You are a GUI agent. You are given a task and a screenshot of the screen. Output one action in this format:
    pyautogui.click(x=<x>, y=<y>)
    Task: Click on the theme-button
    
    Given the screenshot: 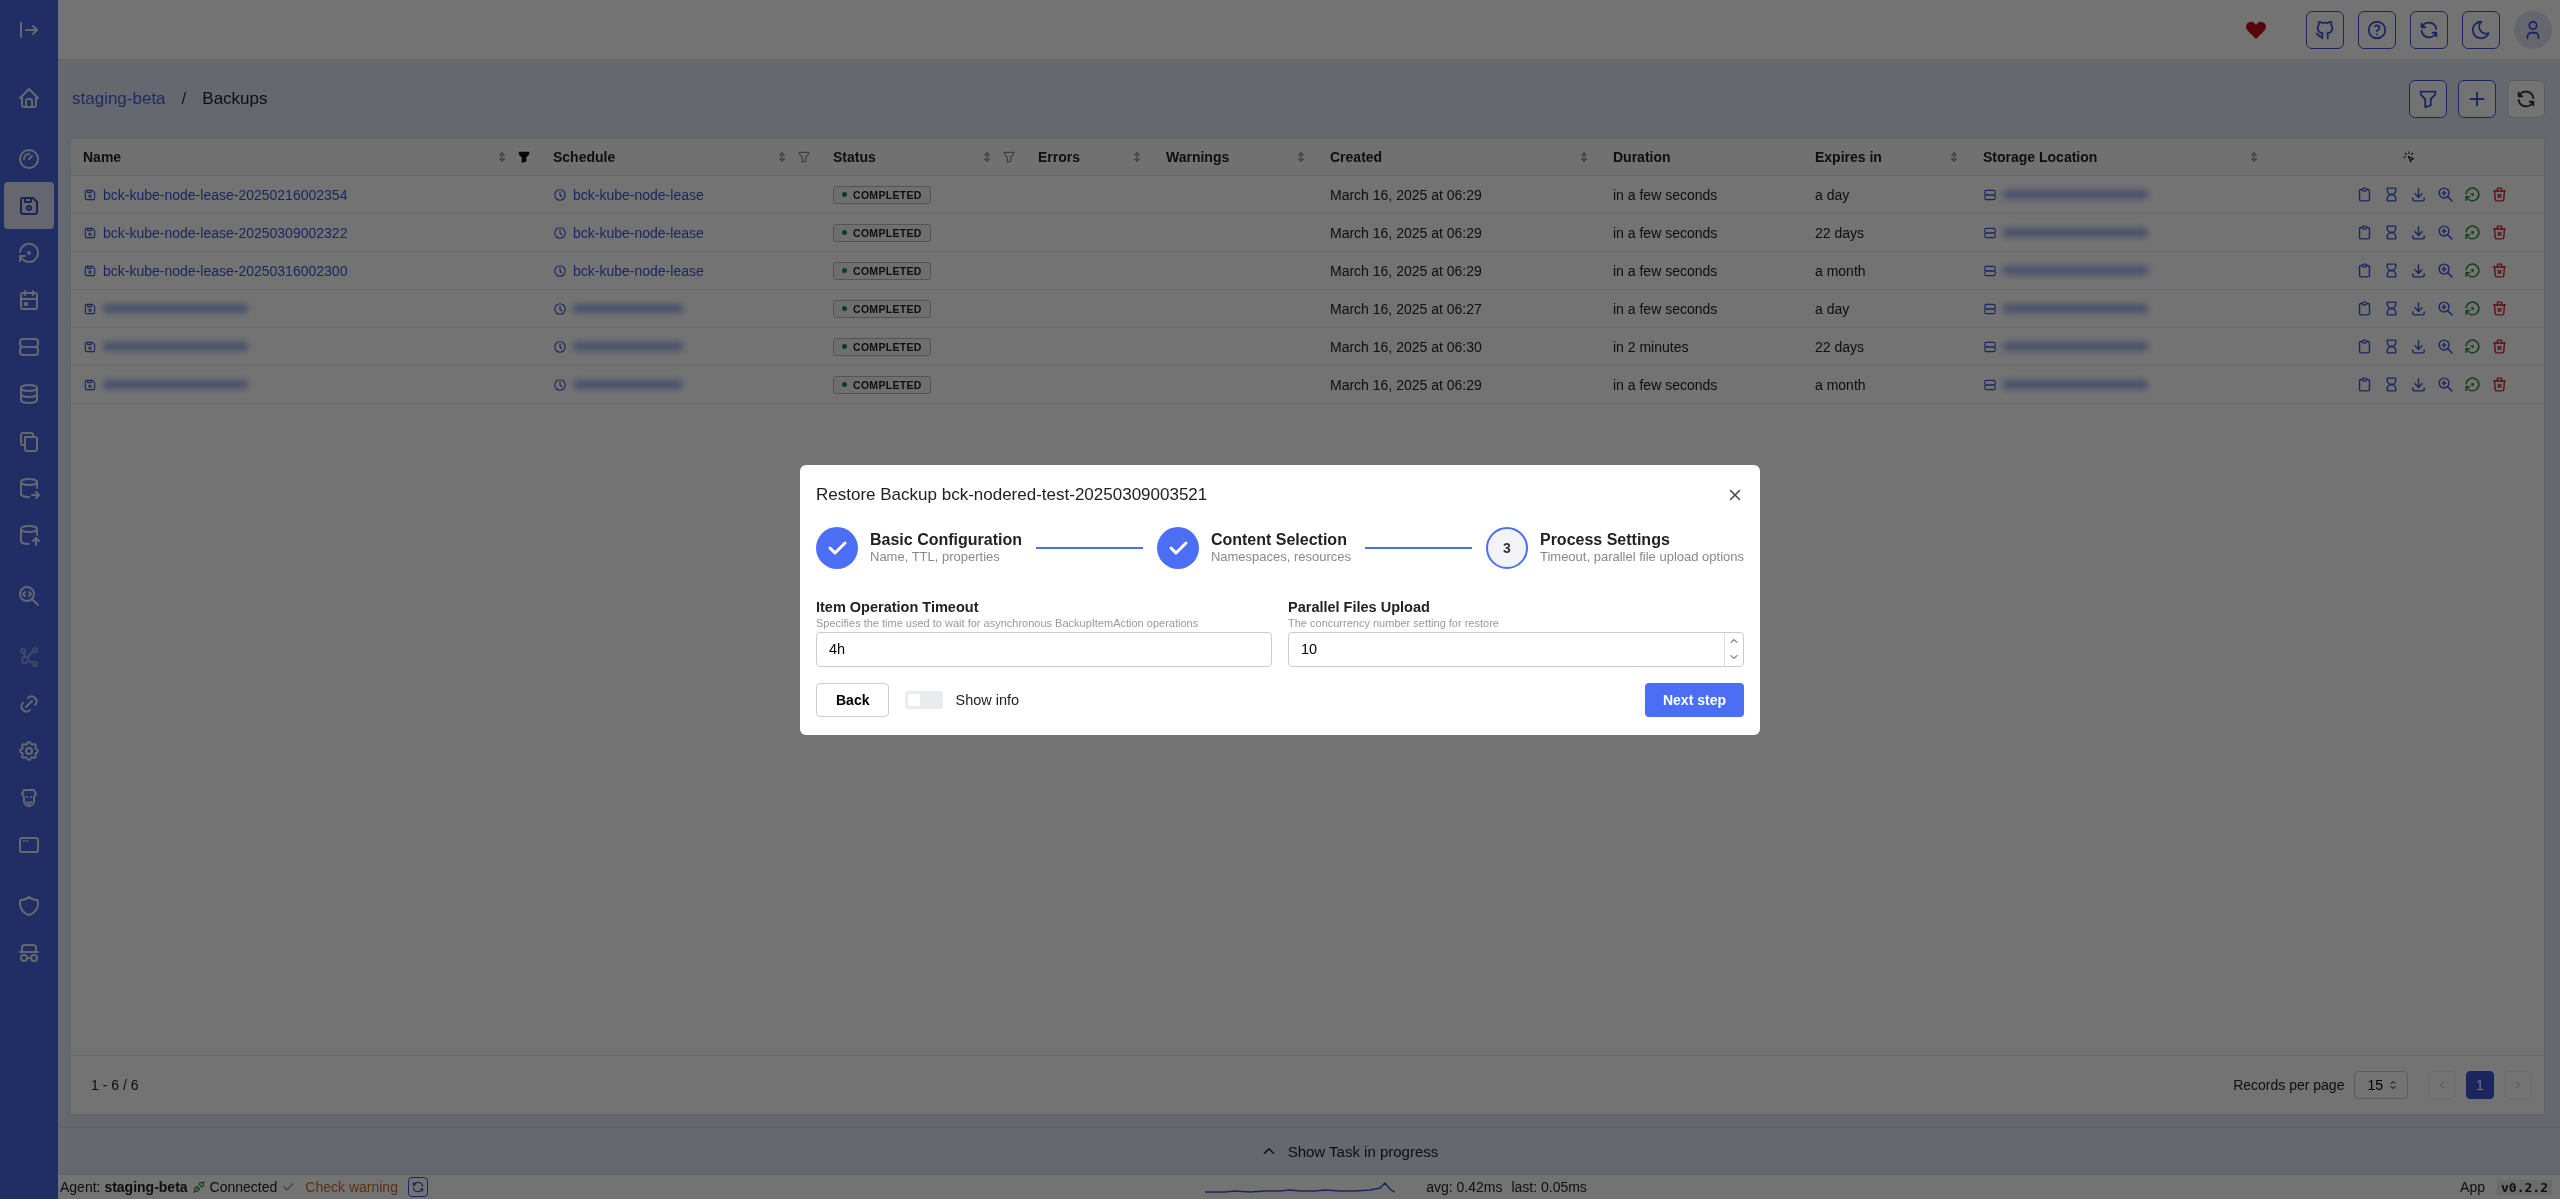 What is the action you would take?
    pyautogui.click(x=2481, y=29)
    